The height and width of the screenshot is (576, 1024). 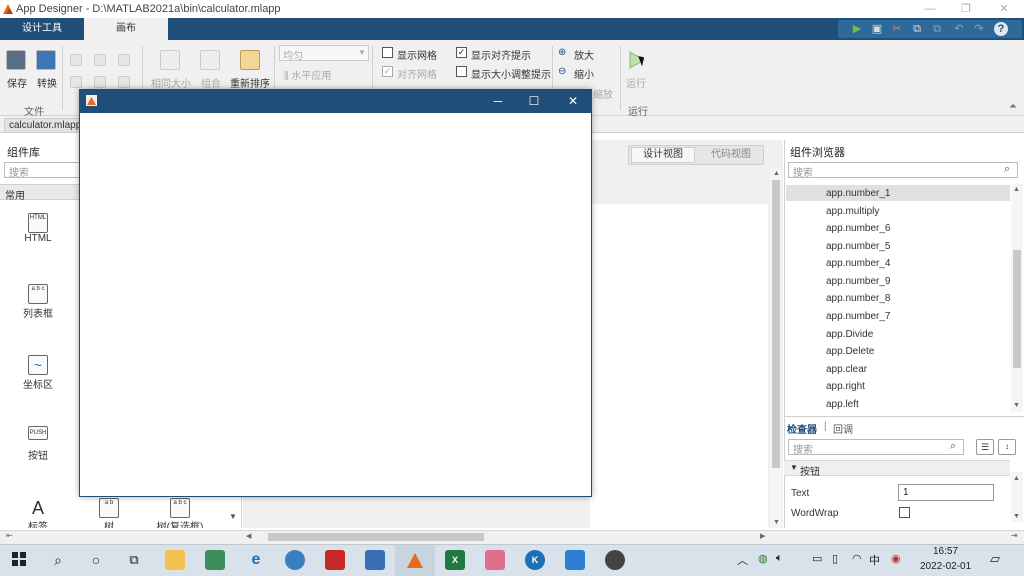 What do you see at coordinates (375, 560) in the screenshot?
I see `grid-app-icon` at bounding box center [375, 560].